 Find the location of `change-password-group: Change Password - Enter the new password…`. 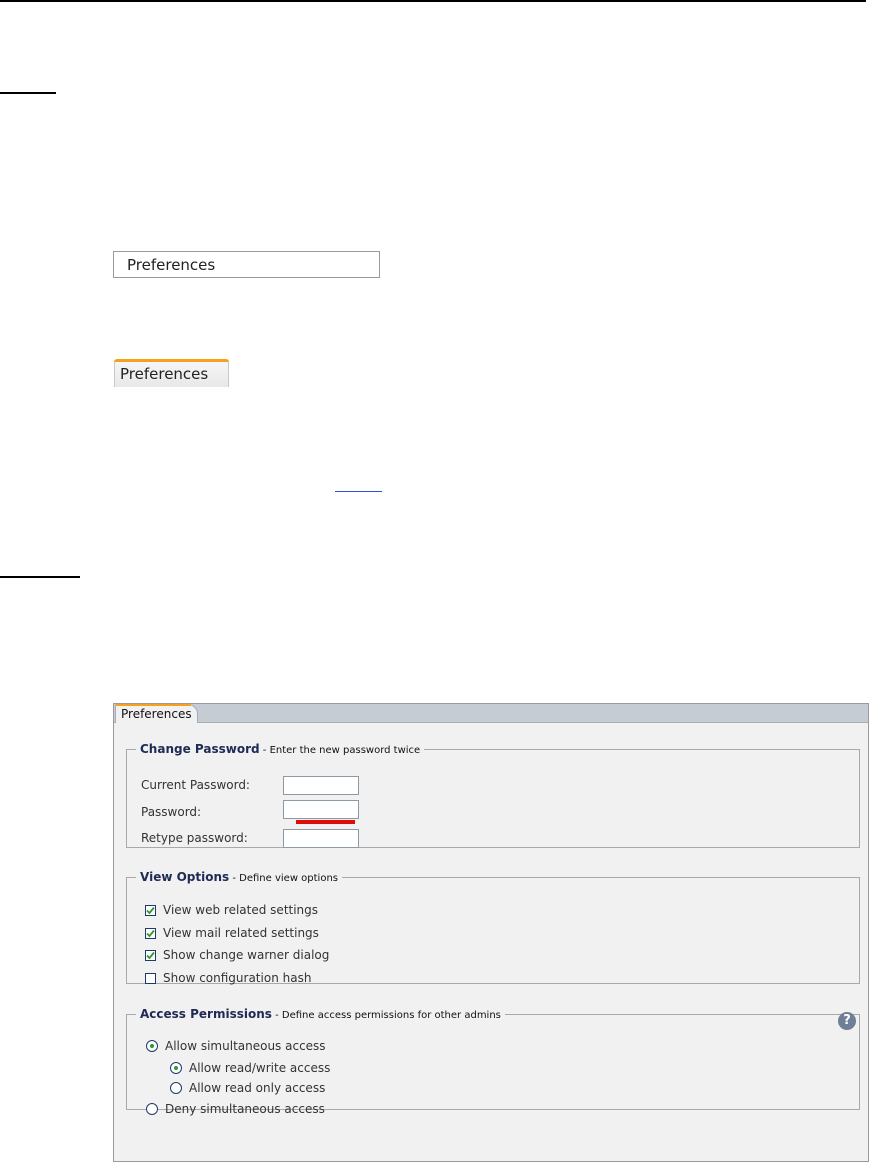

change-password-group: Change Password - Enter the new password… is located at coordinates (493, 795).